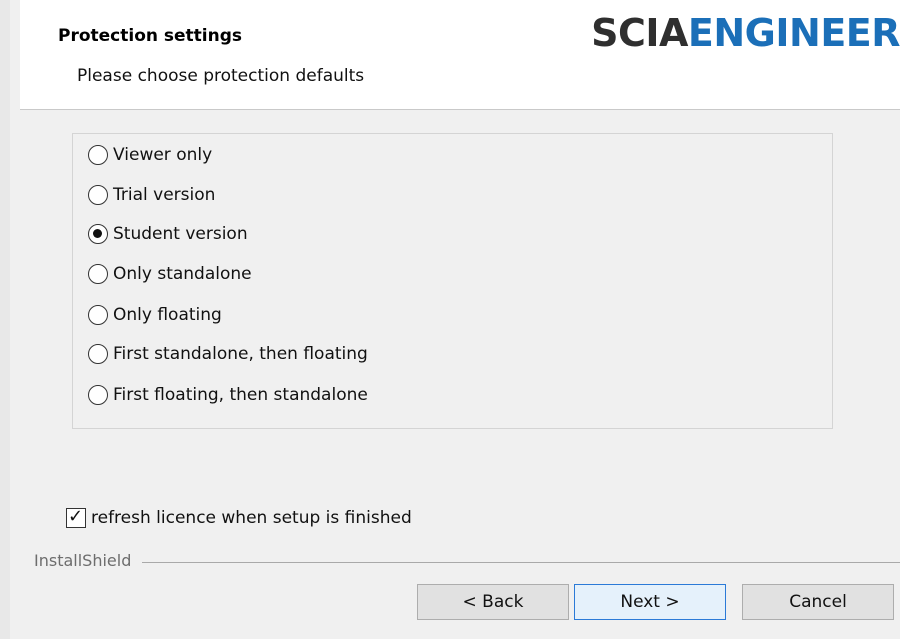  Describe the element at coordinates (76, 517) in the screenshot. I see `checkbox-checked-icon: ✓` at that location.